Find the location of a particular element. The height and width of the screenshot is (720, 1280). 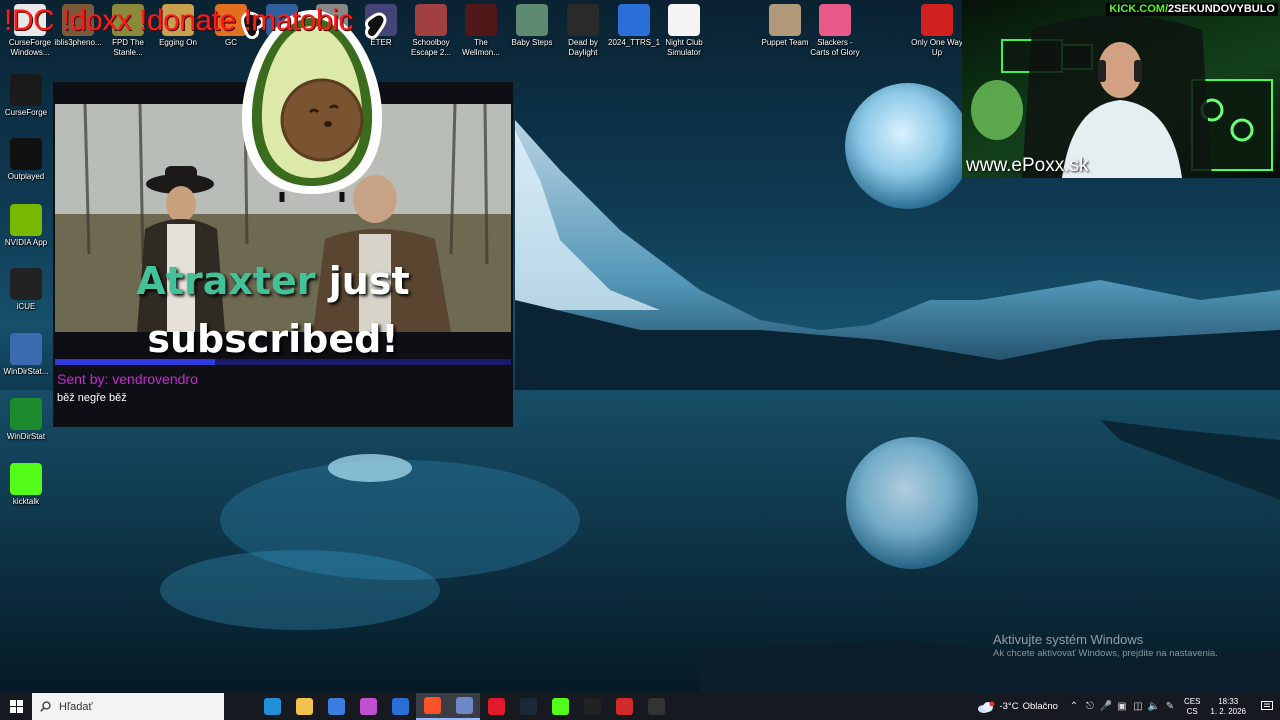

start-button is located at coordinates (16, 706).